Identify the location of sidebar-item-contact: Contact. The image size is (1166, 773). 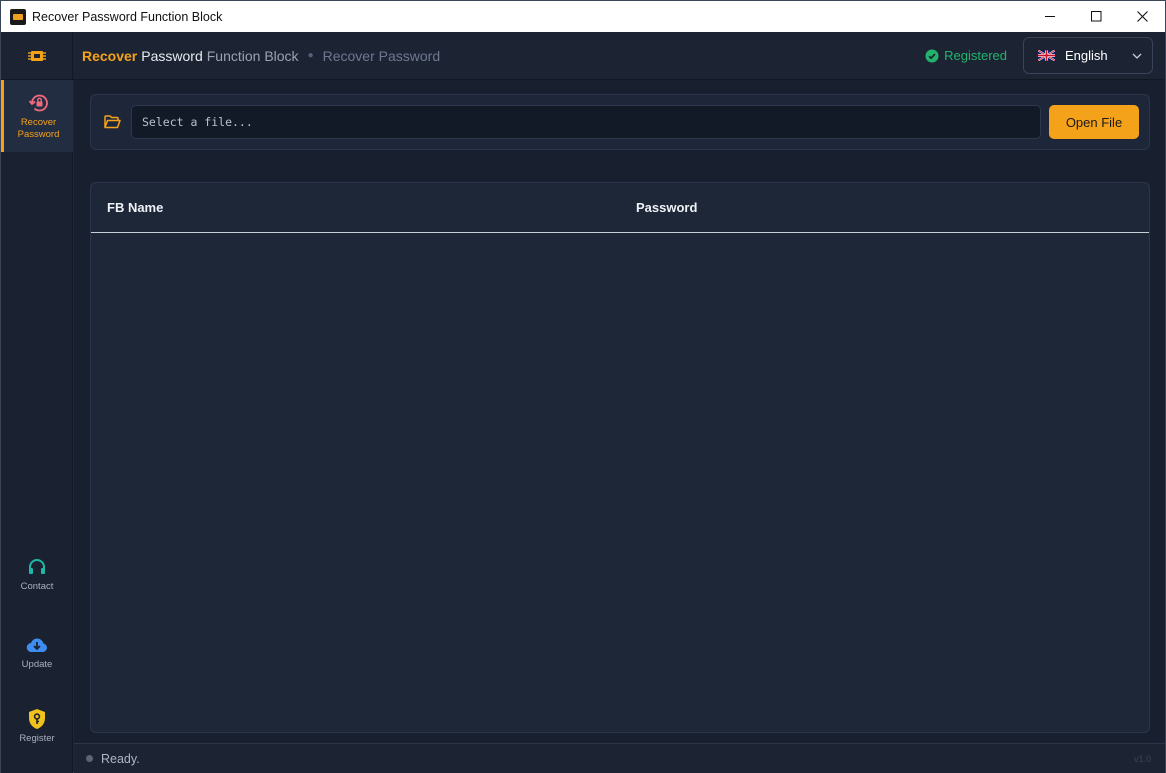
(37, 574).